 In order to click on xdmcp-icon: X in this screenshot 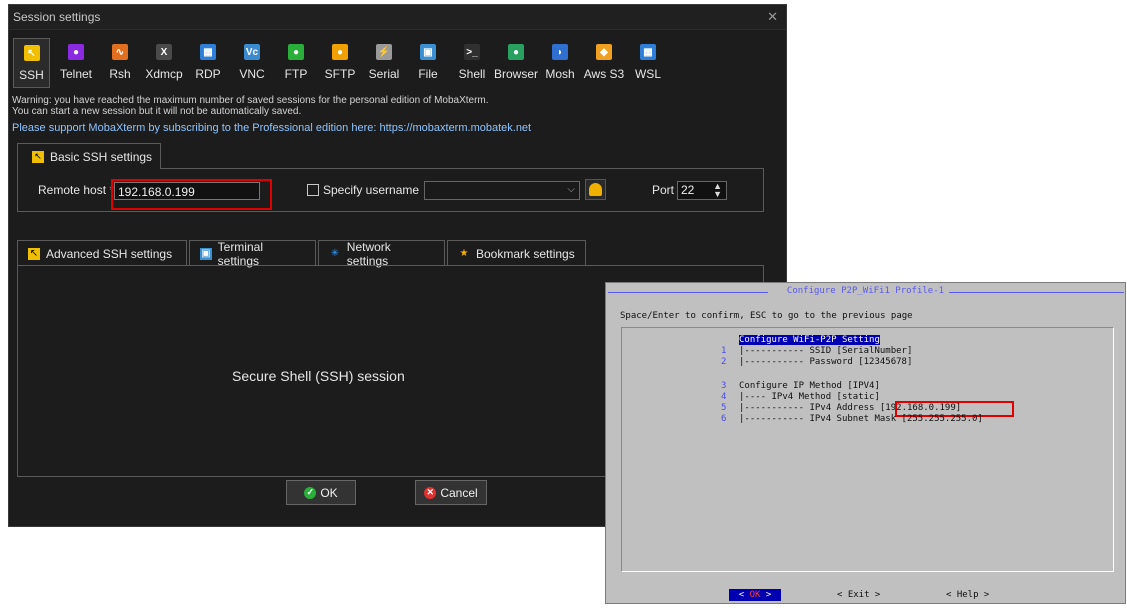, I will do `click(164, 52)`.